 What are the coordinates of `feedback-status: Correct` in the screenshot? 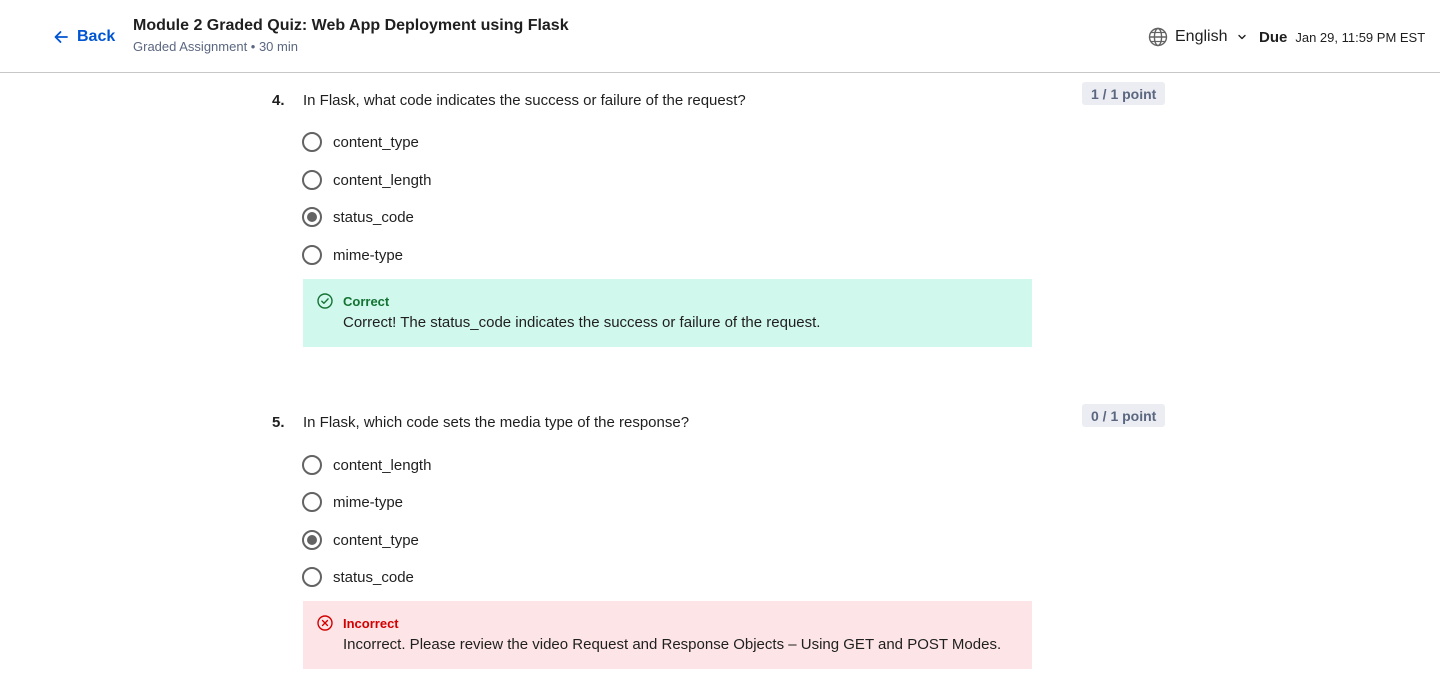 It's located at (366, 301).